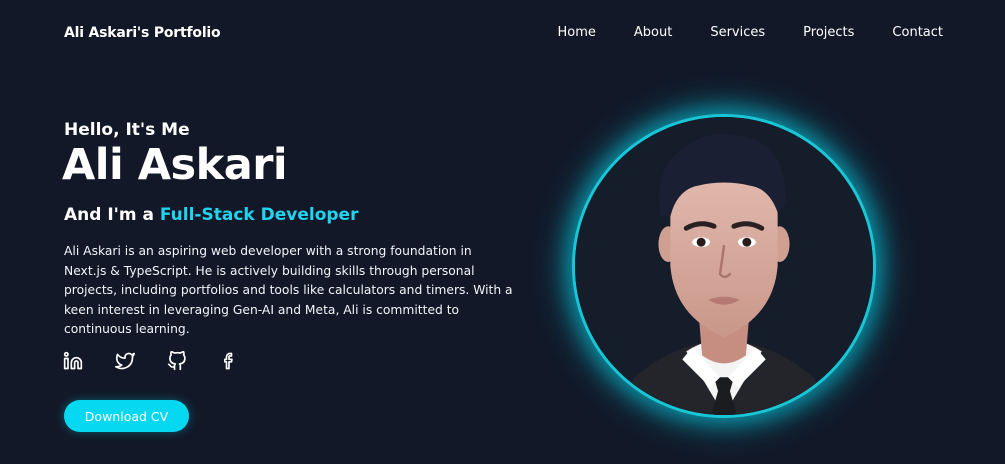  What do you see at coordinates (259, 215) in the screenshot?
I see `role-highlight: Full-Stack Developer` at bounding box center [259, 215].